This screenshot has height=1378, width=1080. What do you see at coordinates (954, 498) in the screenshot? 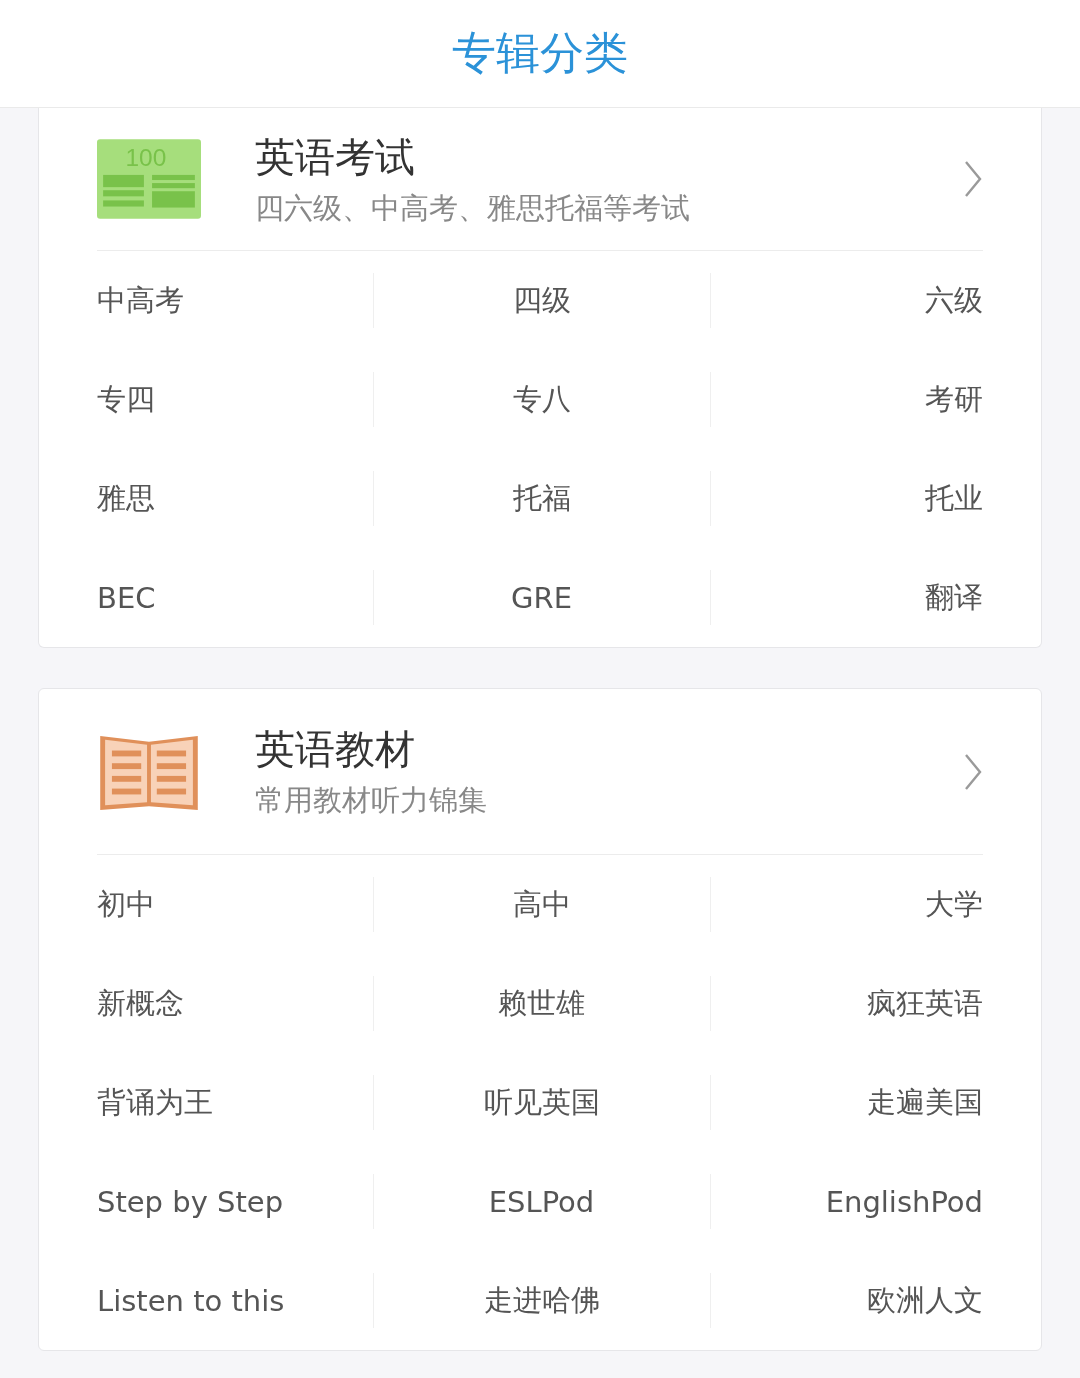
I see `subcategory-link: 托业` at bounding box center [954, 498].